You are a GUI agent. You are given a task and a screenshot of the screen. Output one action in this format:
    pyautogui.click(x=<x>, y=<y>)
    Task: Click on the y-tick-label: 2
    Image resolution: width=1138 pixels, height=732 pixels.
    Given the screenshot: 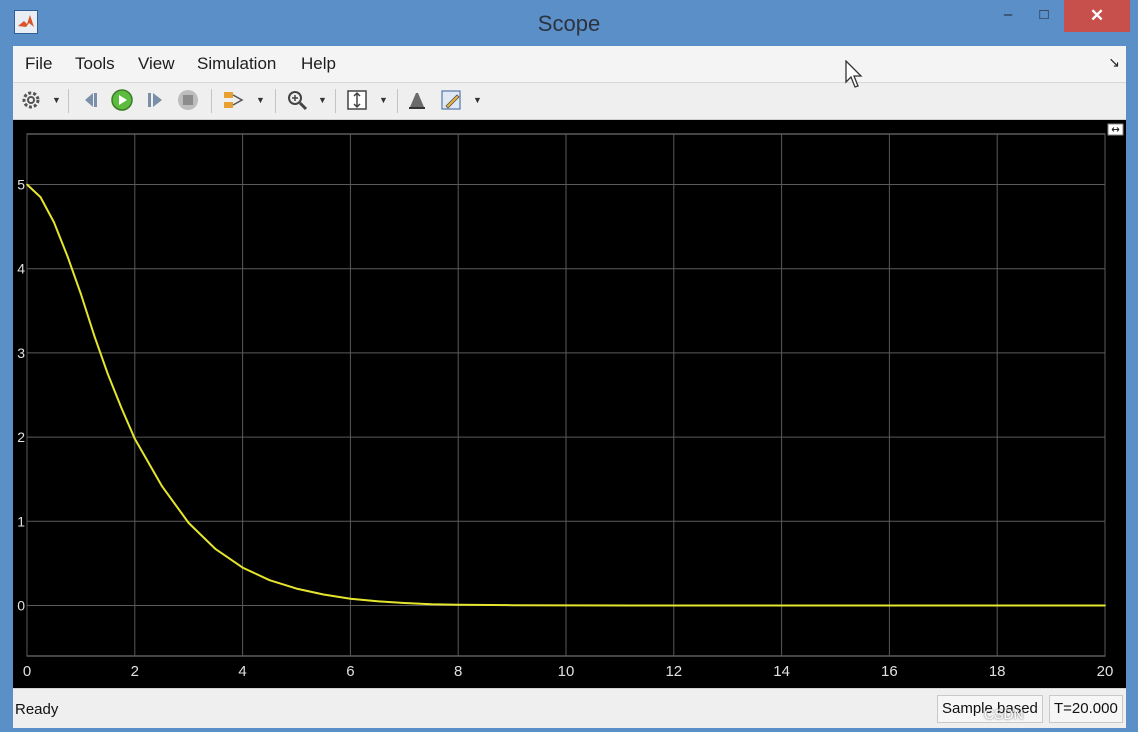 What is the action you would take?
    pyautogui.click(x=21, y=437)
    